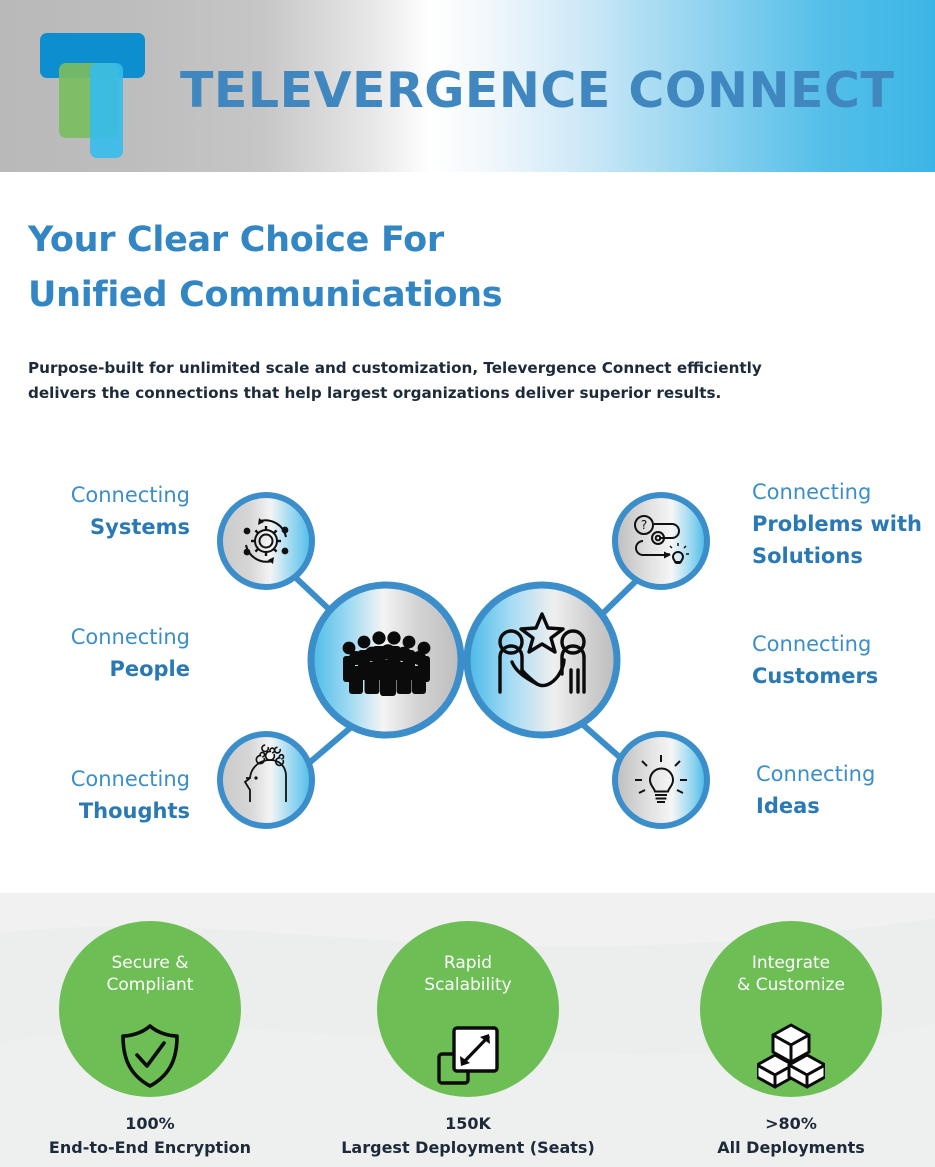 The height and width of the screenshot is (1167, 935). I want to click on page-header: TELEVERGENCE CONNECT, so click(467, 86).